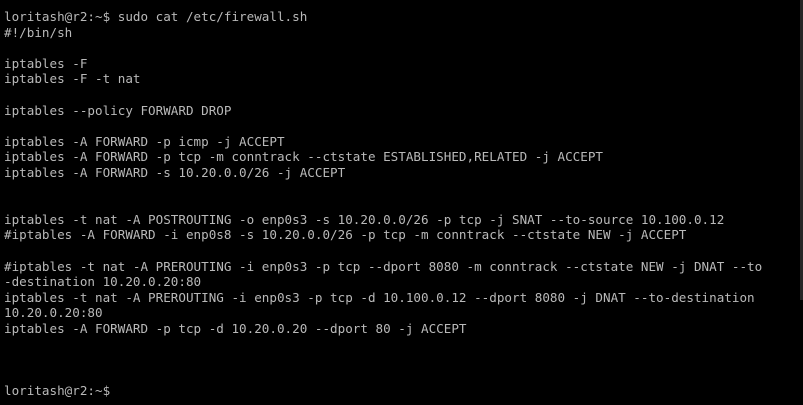 This screenshot has height=405, width=803. I want to click on shell-prompt: loritash@r2:~$, so click(61, 391).